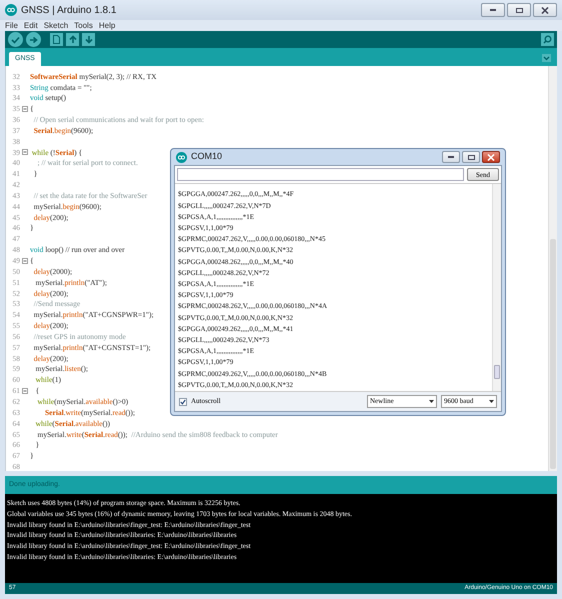 Image resolution: width=562 pixels, height=599 pixels. I want to click on autoscroll-checkbox, so click(183, 402).